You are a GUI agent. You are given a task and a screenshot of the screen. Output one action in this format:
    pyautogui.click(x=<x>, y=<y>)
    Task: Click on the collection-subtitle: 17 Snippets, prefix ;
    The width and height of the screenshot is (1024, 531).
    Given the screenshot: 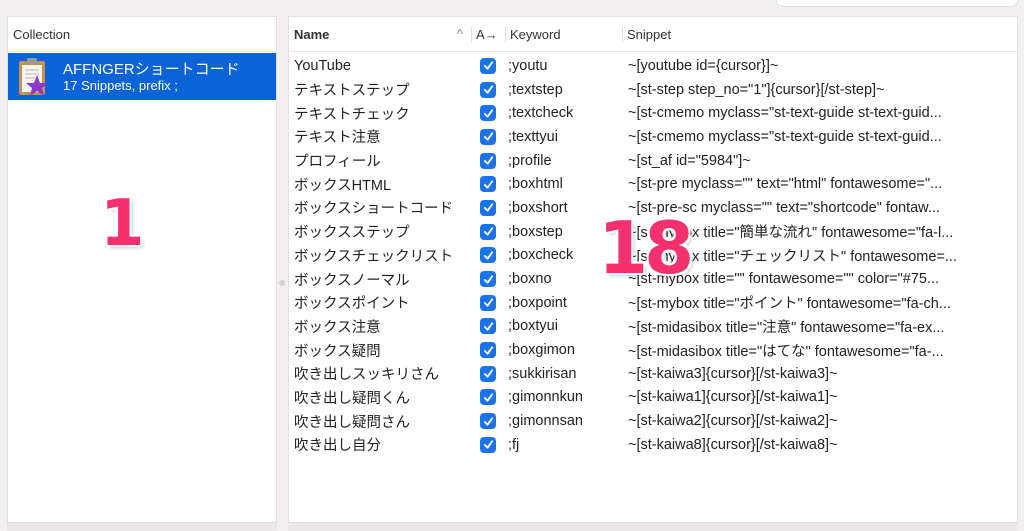 What is the action you would take?
    pyautogui.click(x=120, y=85)
    